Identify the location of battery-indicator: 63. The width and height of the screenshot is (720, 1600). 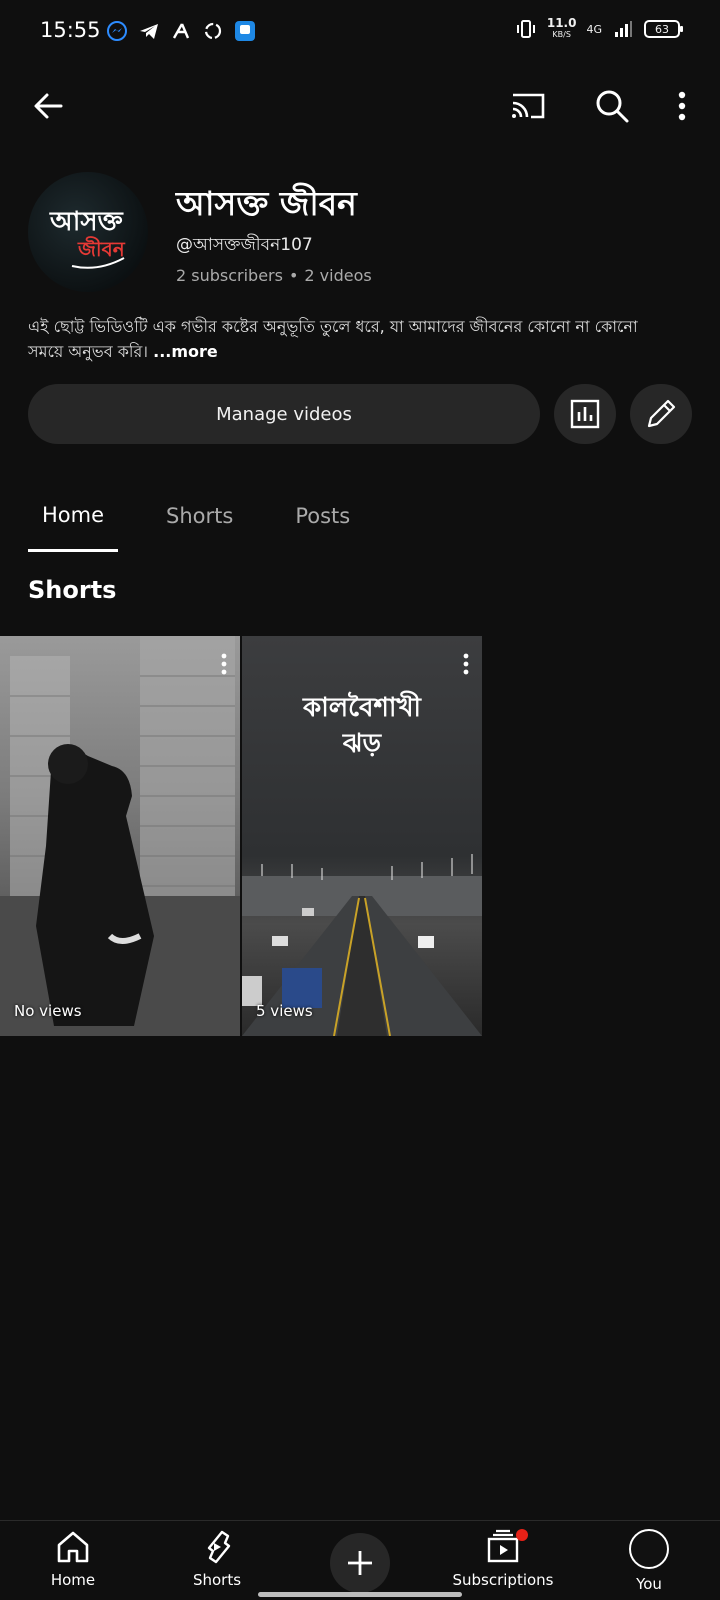
(663, 29).